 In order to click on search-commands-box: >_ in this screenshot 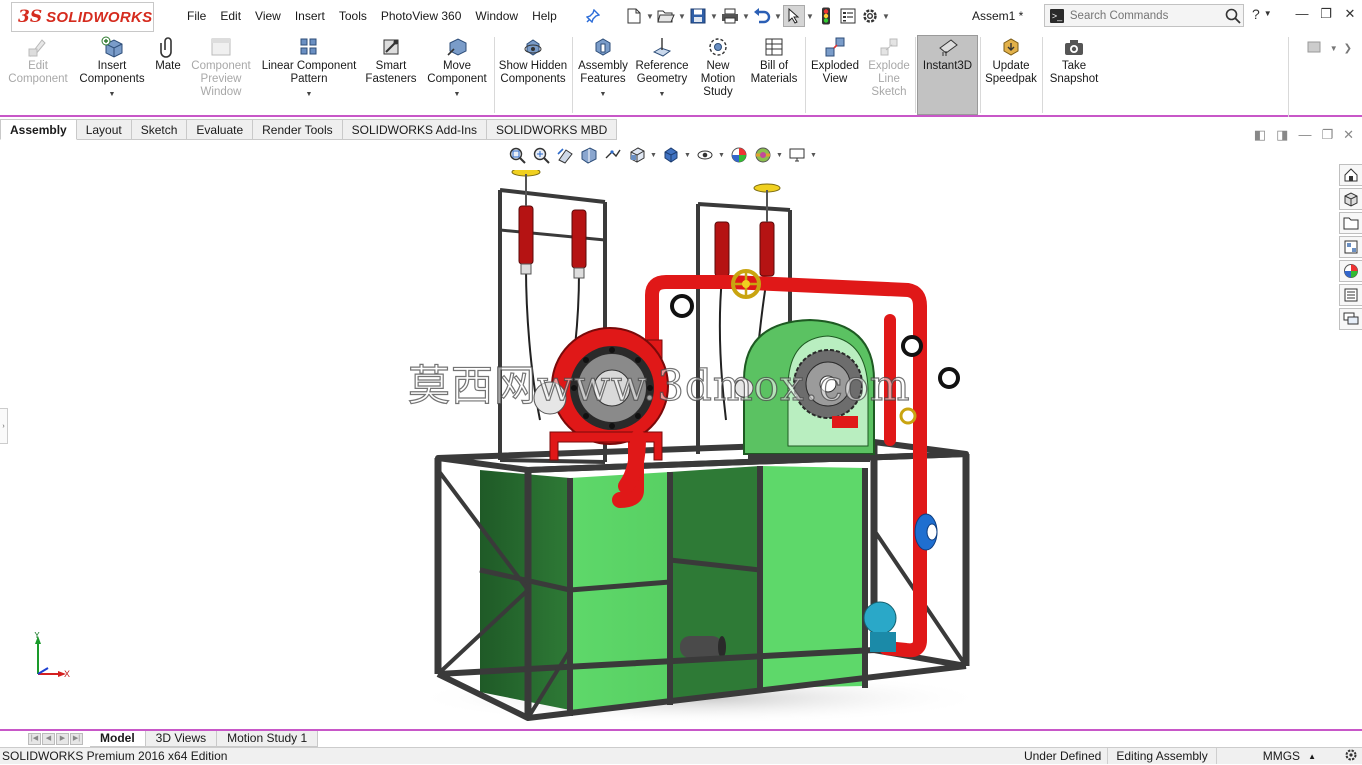, I will do `click(1144, 15)`.